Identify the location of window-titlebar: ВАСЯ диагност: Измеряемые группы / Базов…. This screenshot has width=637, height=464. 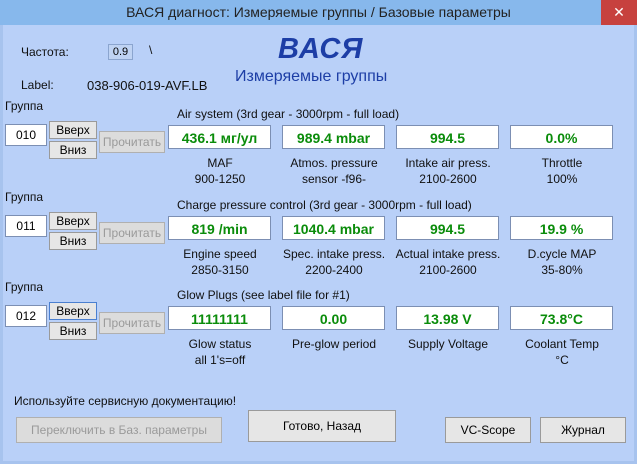
(318, 12).